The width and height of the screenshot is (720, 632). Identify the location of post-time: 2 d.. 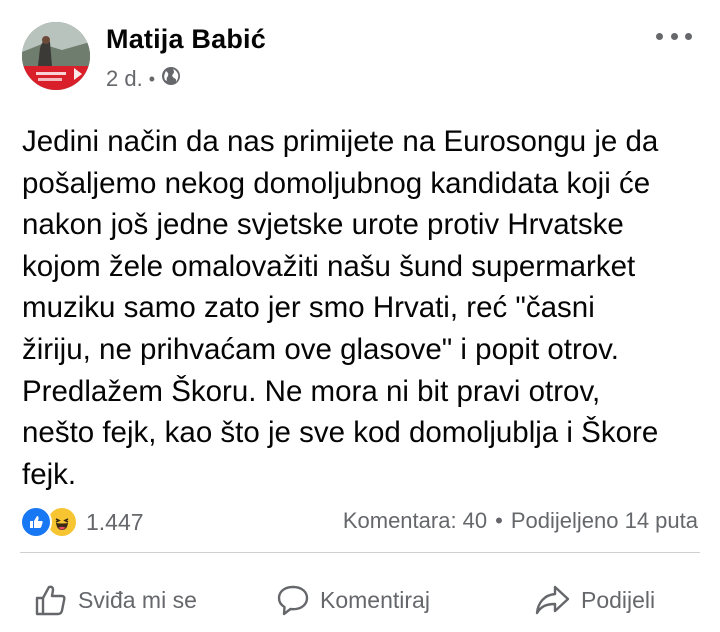
(124, 79).